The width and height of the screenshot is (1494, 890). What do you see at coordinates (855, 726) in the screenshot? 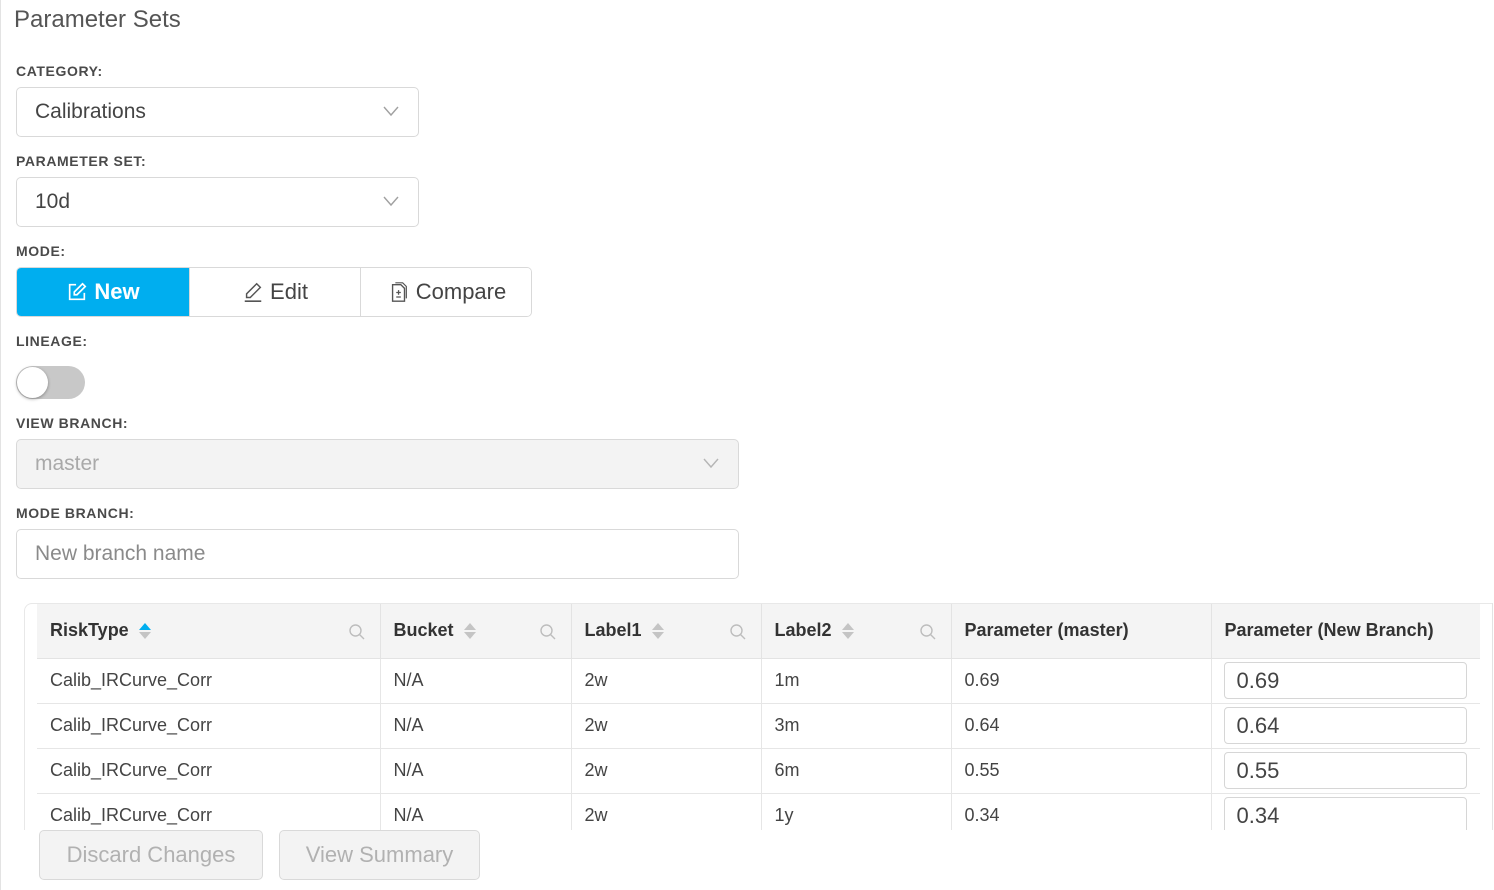
I see `cell-label2: 3m` at bounding box center [855, 726].